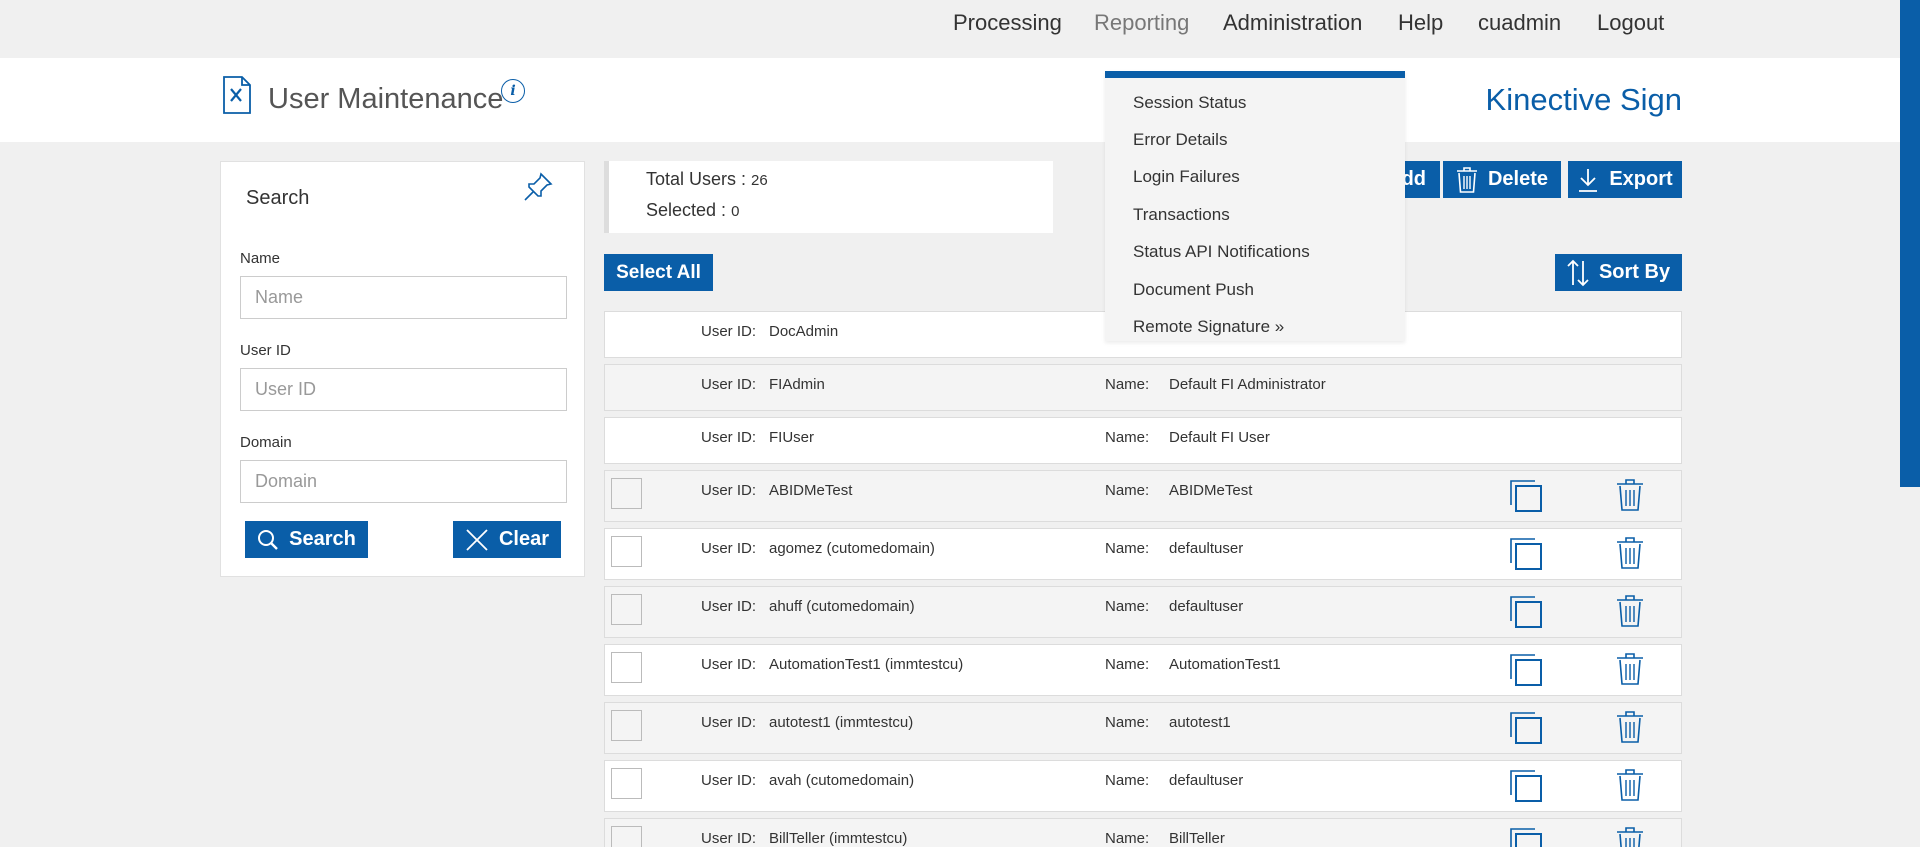  I want to click on page-scrollbar, so click(1910, 423).